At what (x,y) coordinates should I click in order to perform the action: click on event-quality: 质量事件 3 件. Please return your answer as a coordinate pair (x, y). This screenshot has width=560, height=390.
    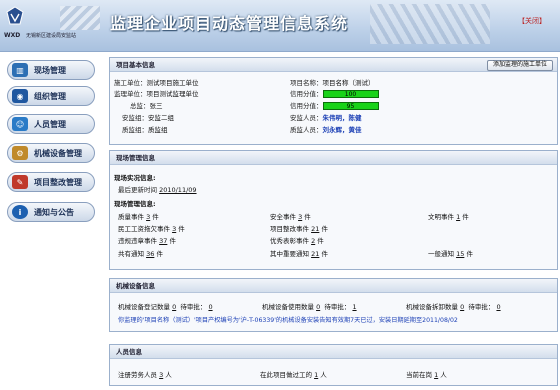
    Looking at the image, I should click on (138, 216).